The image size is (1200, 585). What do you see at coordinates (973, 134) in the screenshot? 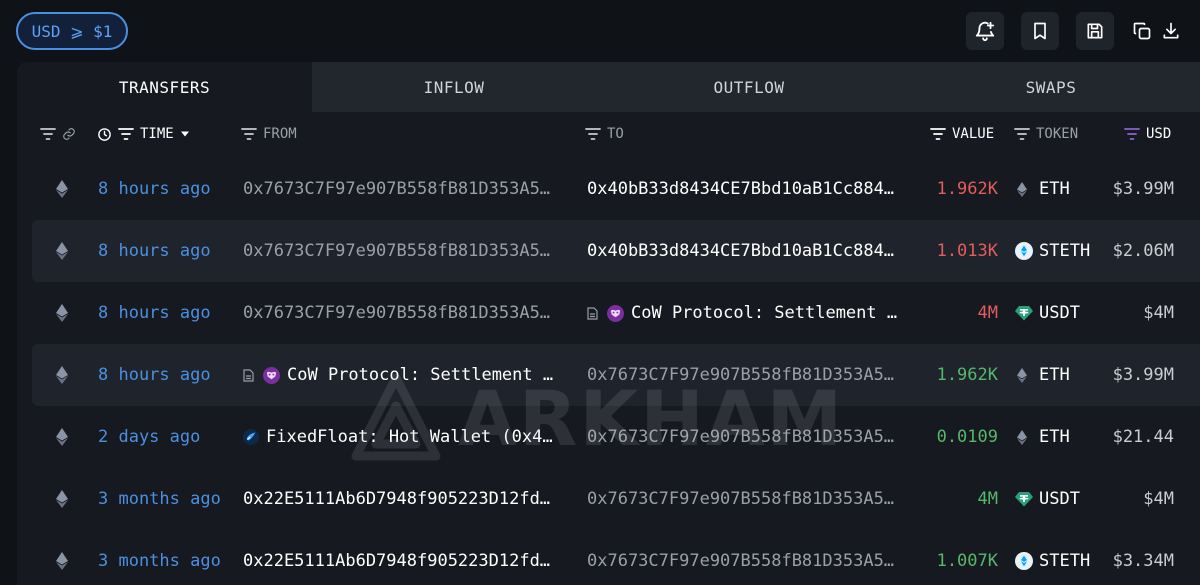
I see `value-header-label: VALUE` at bounding box center [973, 134].